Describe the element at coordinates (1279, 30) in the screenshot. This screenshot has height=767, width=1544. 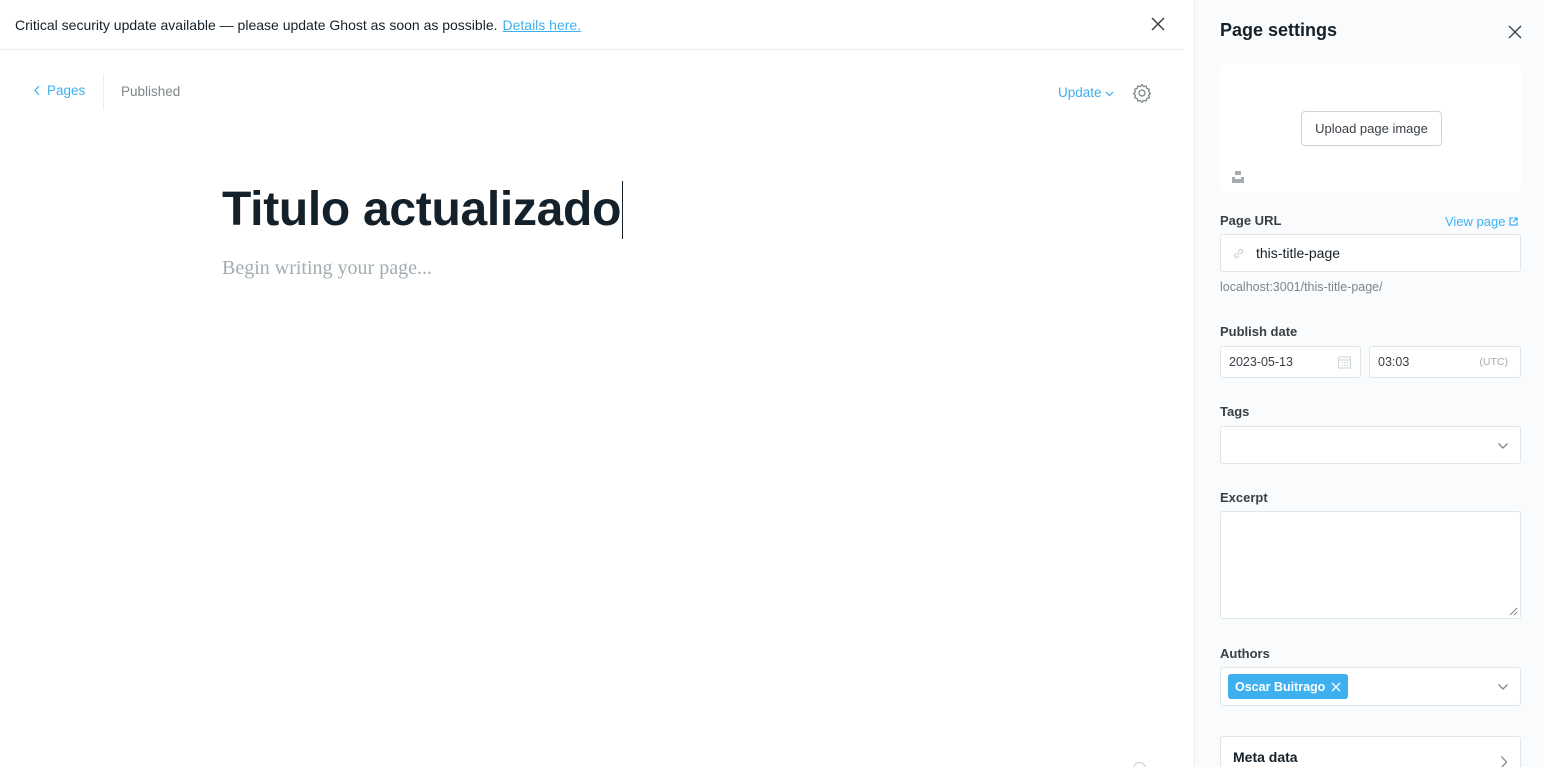
I see `panel-title: Page settings` at that location.